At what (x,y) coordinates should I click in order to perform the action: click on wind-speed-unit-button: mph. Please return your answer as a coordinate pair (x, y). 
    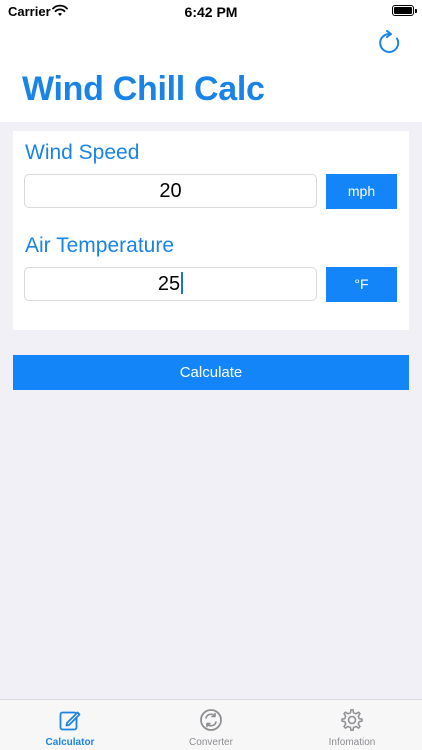
    Looking at the image, I should click on (361, 191).